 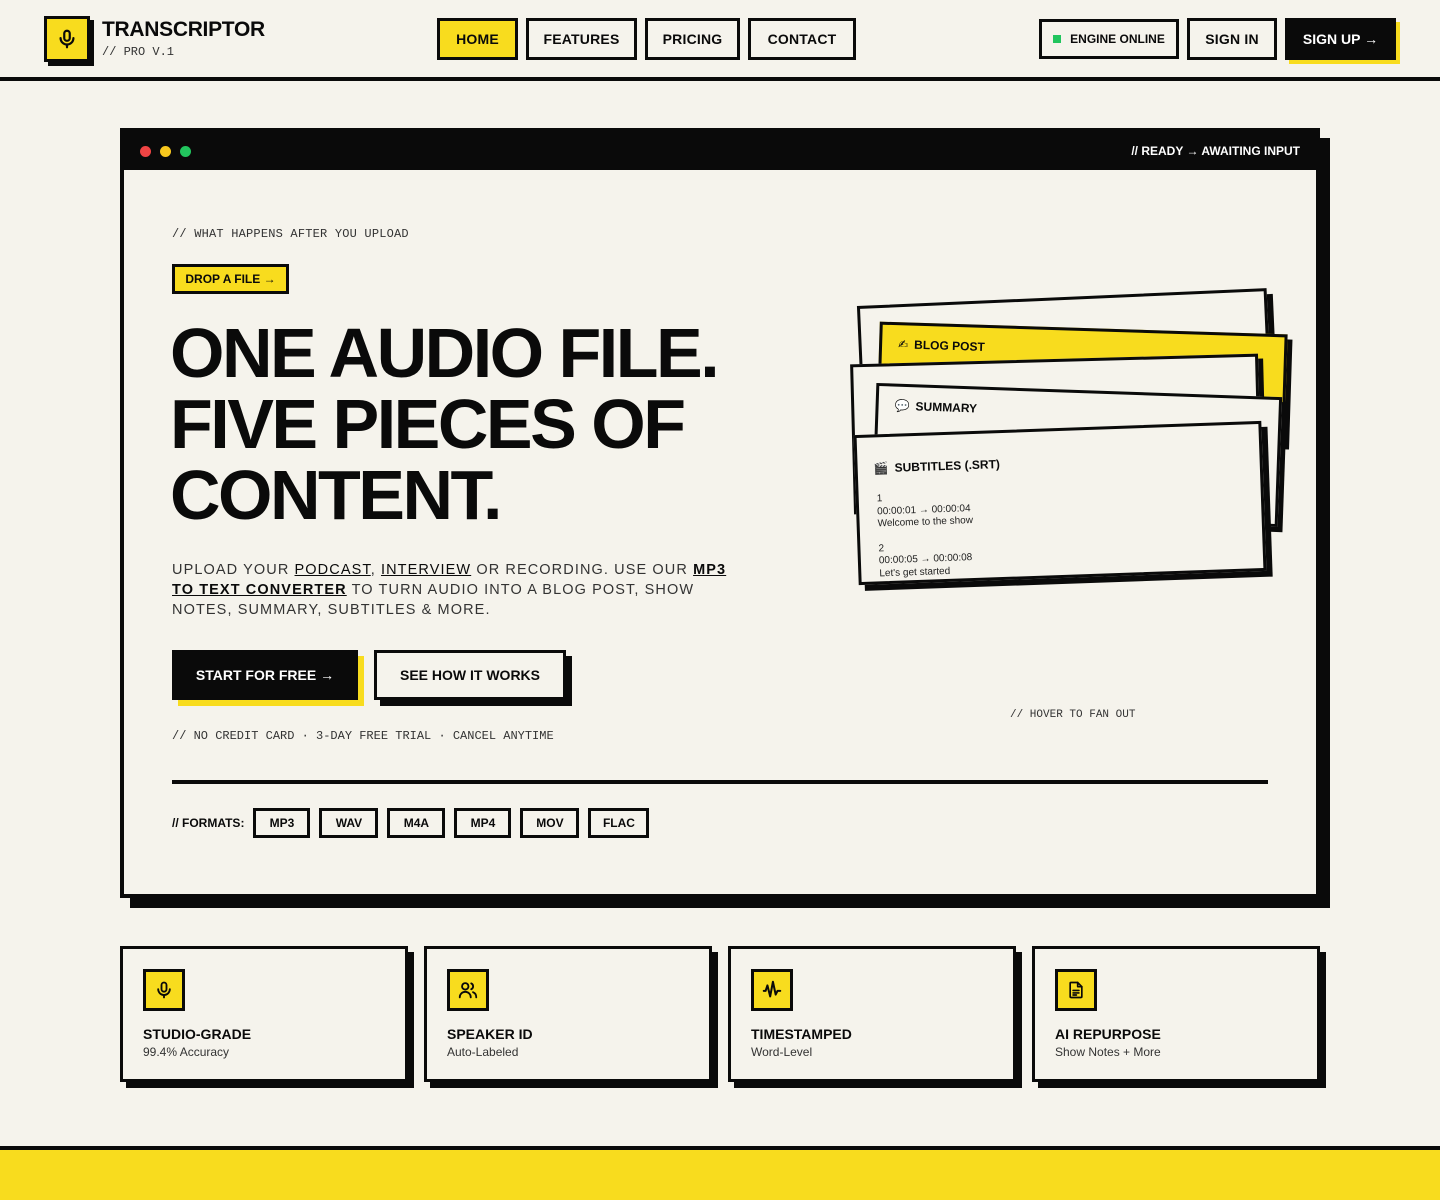 I want to click on brand-name: TRANSCRIPTOR, so click(x=183, y=29).